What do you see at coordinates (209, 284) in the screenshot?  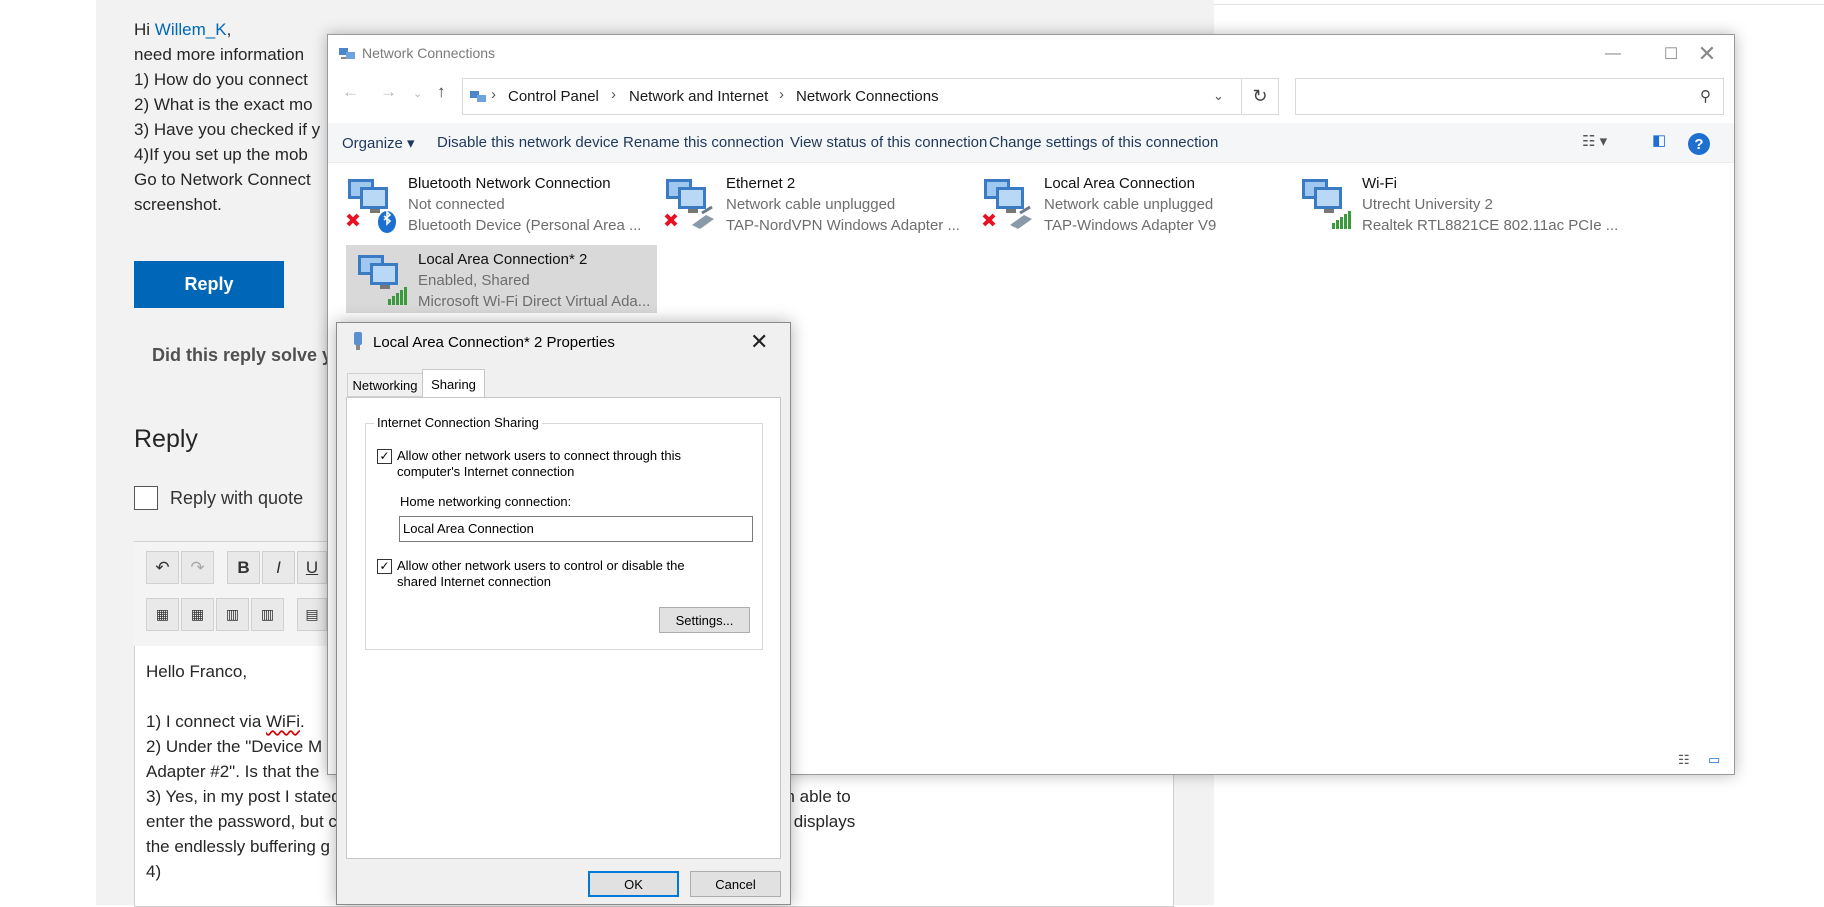 I see `reply-button: Reply` at bounding box center [209, 284].